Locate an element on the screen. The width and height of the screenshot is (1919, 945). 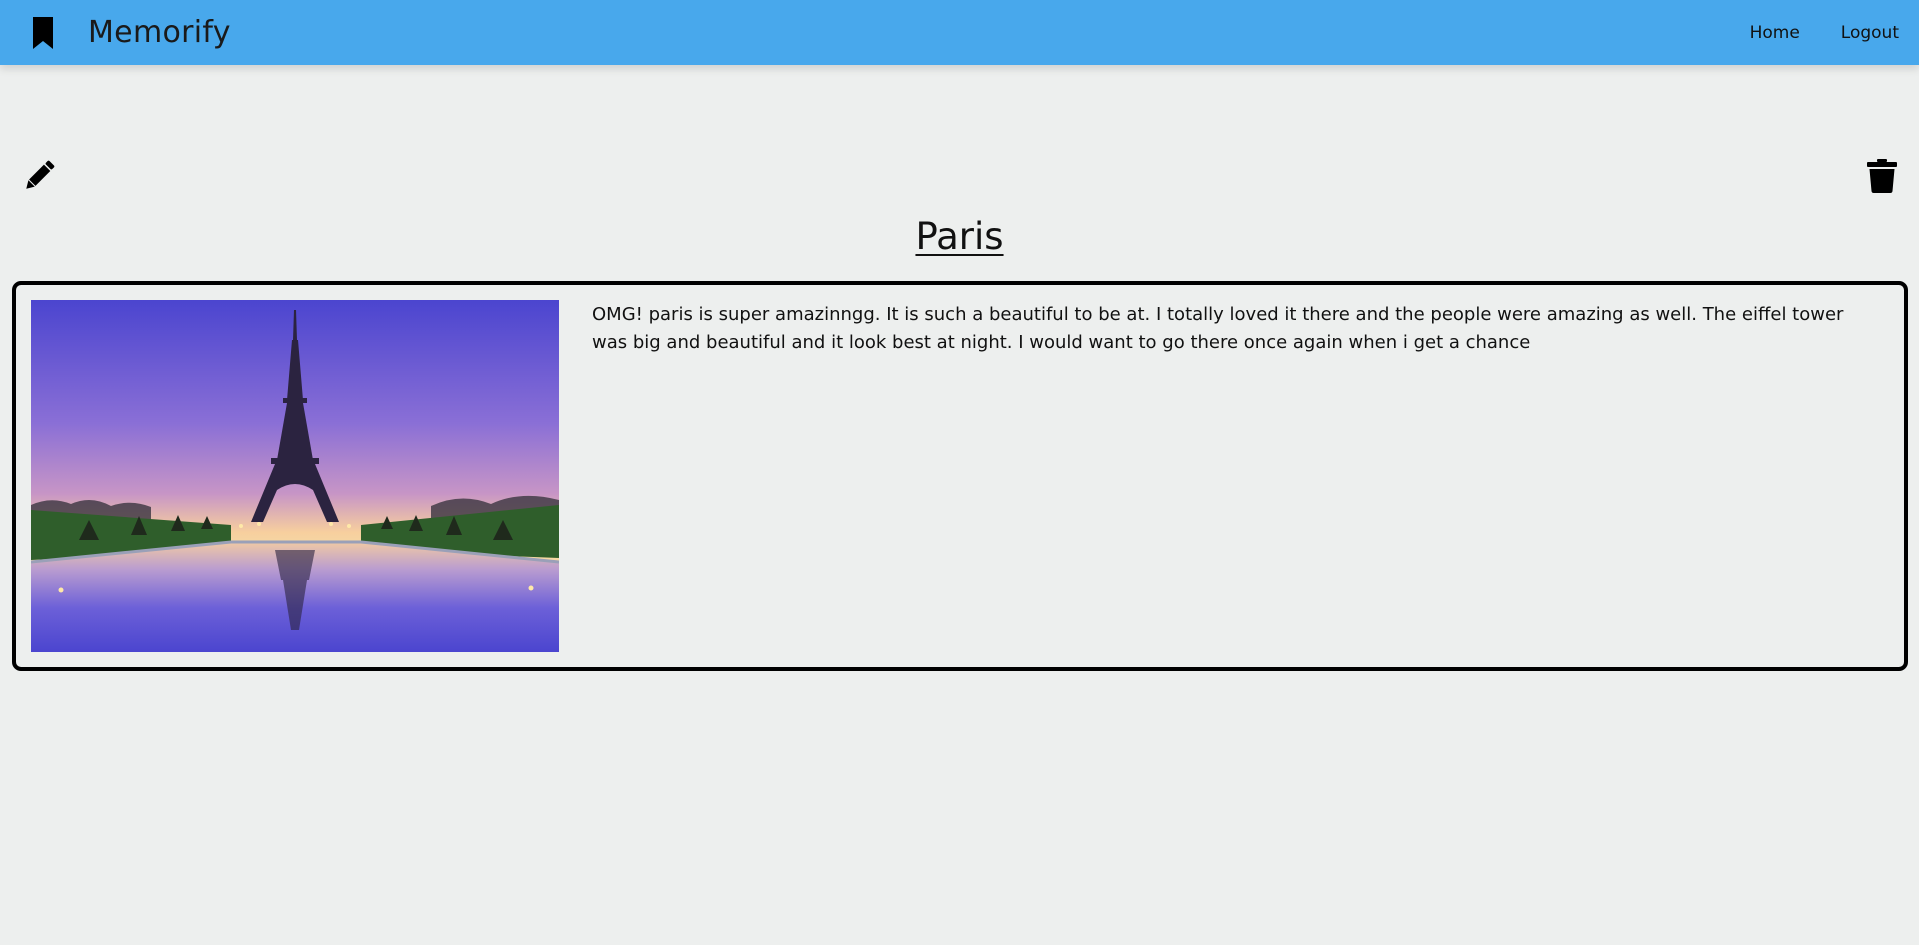
brand-link: Memorify is located at coordinates (115, 32).